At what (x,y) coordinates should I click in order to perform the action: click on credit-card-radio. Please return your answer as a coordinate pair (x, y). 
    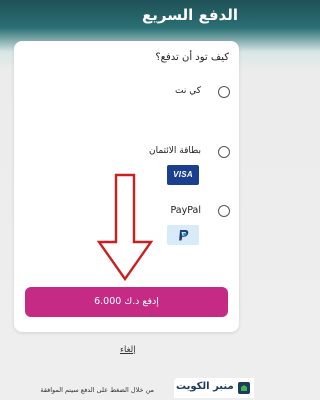
    Looking at the image, I should click on (224, 152).